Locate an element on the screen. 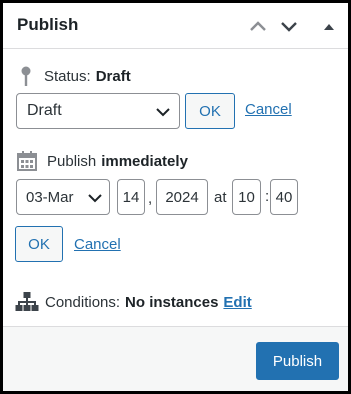  triangle-up-icon is located at coordinates (329, 27).